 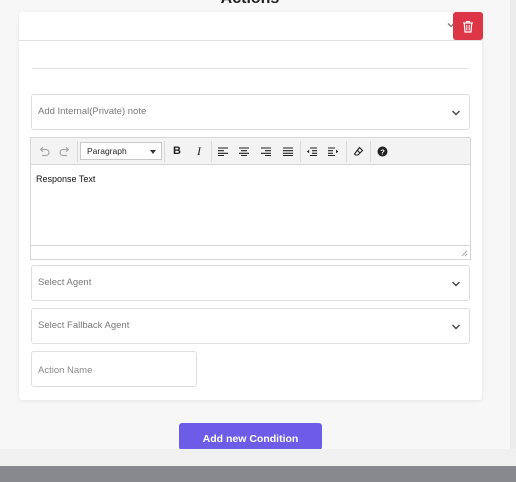 What do you see at coordinates (464, 253) in the screenshot?
I see `resize-handle-icon` at bounding box center [464, 253].